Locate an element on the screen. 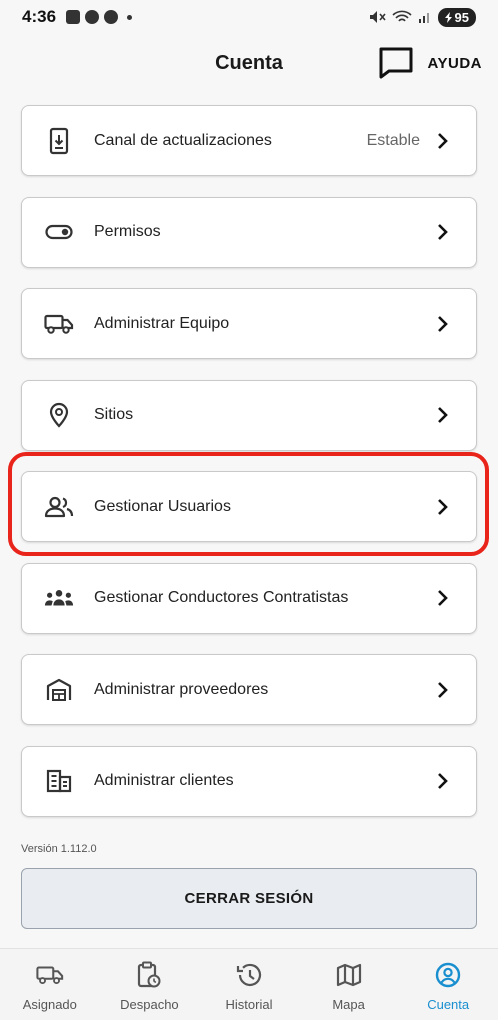  logout-button: CERRAR SESIÓN is located at coordinates (249, 898).